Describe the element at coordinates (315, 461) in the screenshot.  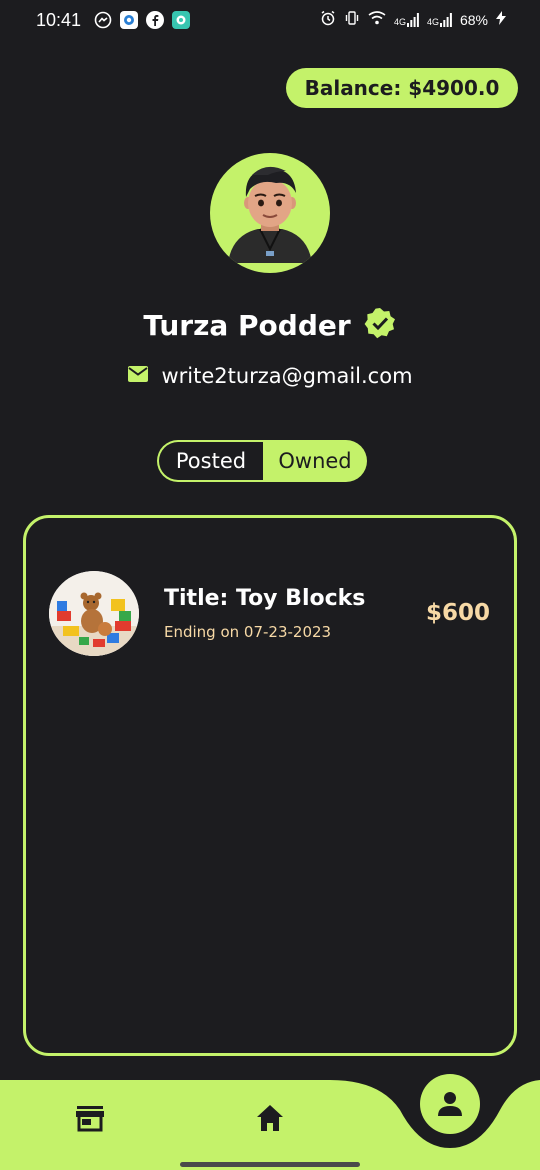
I see `tab-owned: Owned` at that location.